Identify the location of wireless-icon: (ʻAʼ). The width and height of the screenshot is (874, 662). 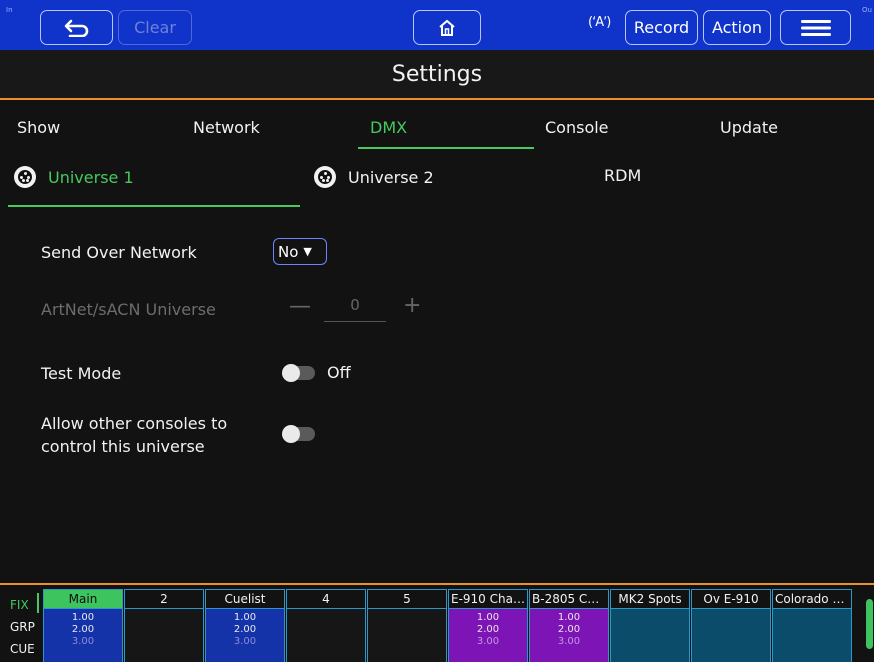
(599, 22).